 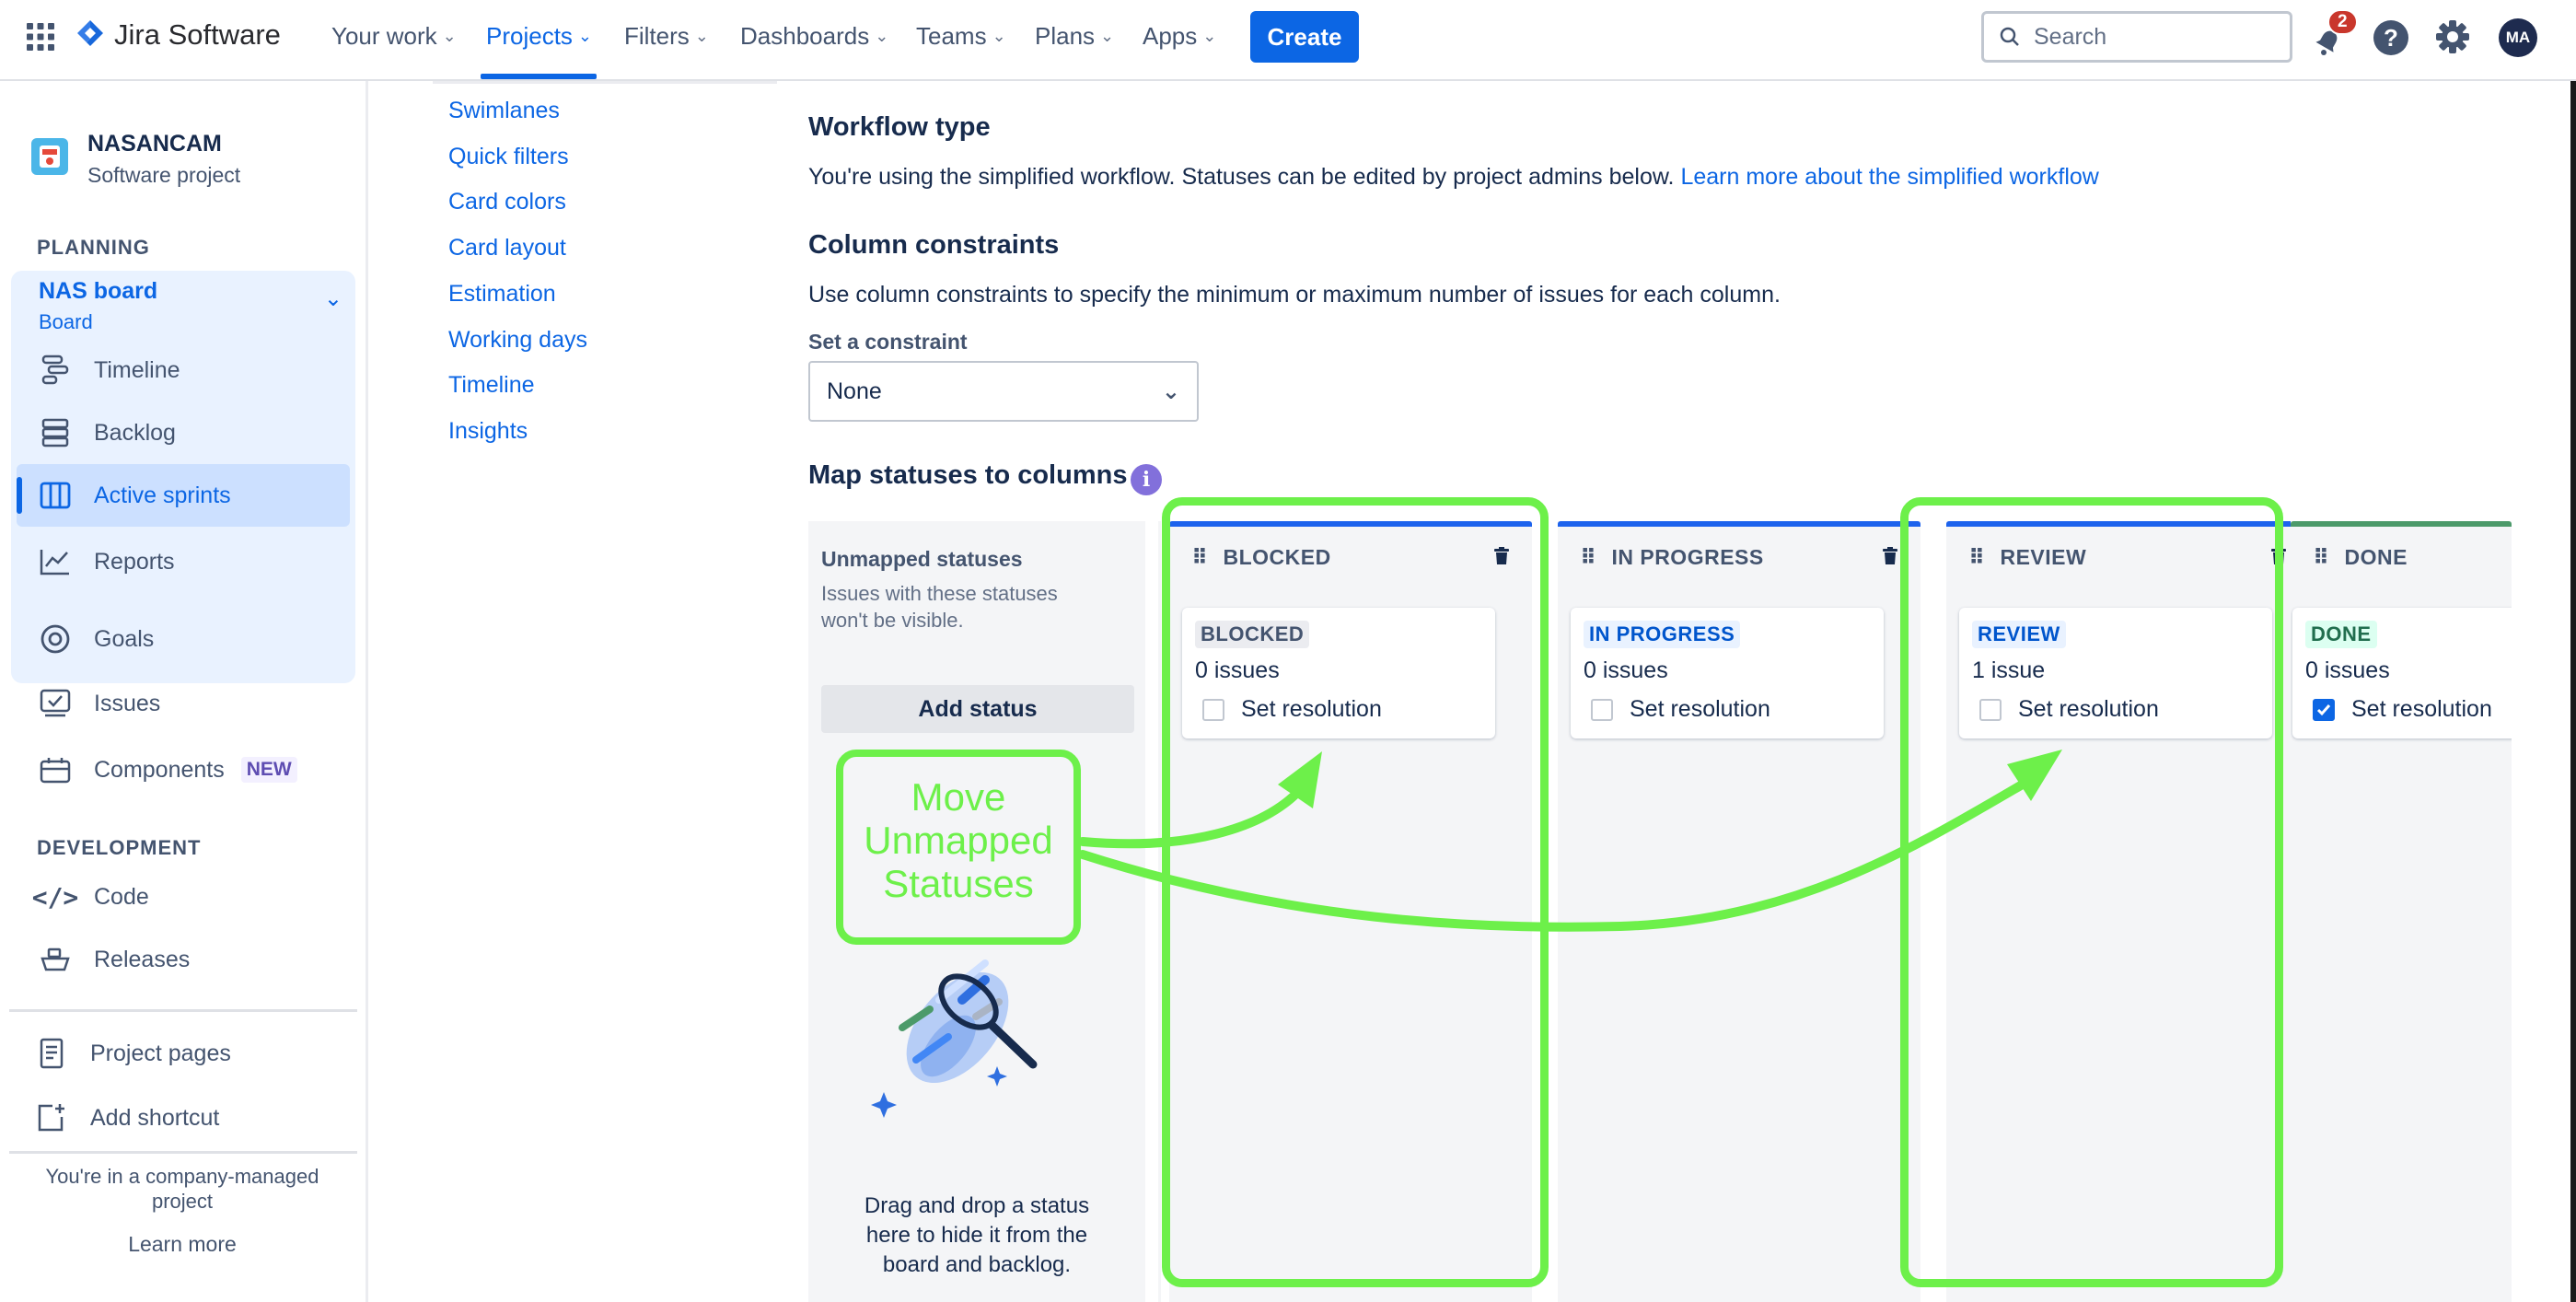 What do you see at coordinates (1170, 36) in the screenshot?
I see `nav-label: Apps` at bounding box center [1170, 36].